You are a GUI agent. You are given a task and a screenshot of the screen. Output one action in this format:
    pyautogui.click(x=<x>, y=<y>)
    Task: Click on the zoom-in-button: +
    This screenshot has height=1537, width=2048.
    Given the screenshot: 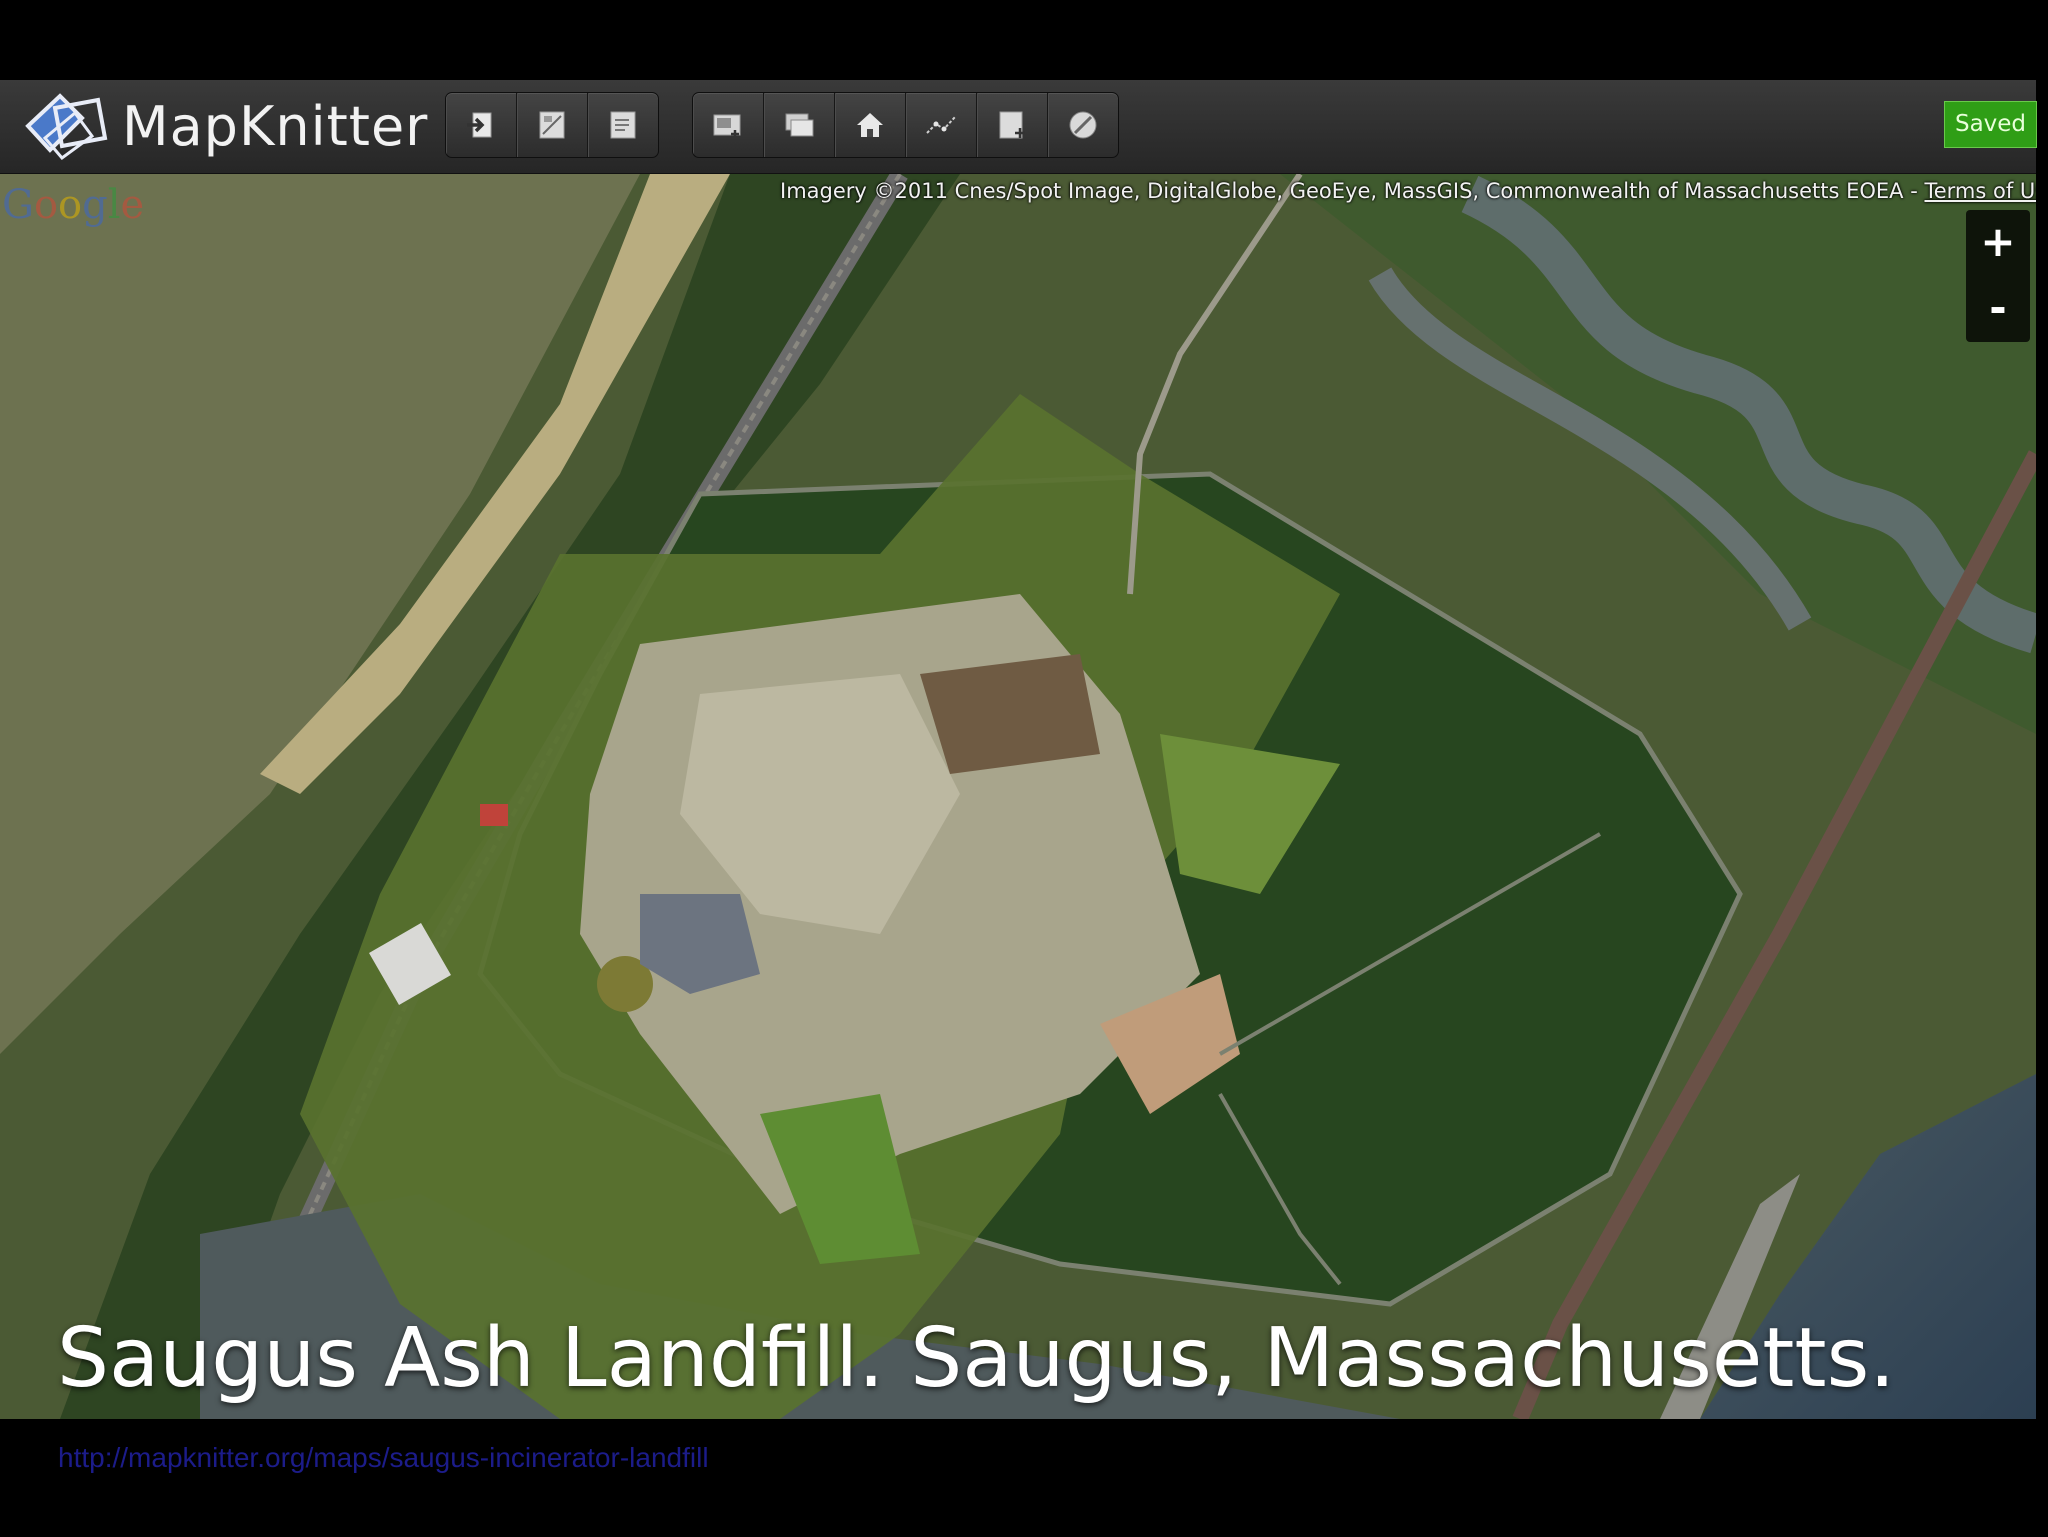 What is the action you would take?
    pyautogui.click(x=1998, y=243)
    